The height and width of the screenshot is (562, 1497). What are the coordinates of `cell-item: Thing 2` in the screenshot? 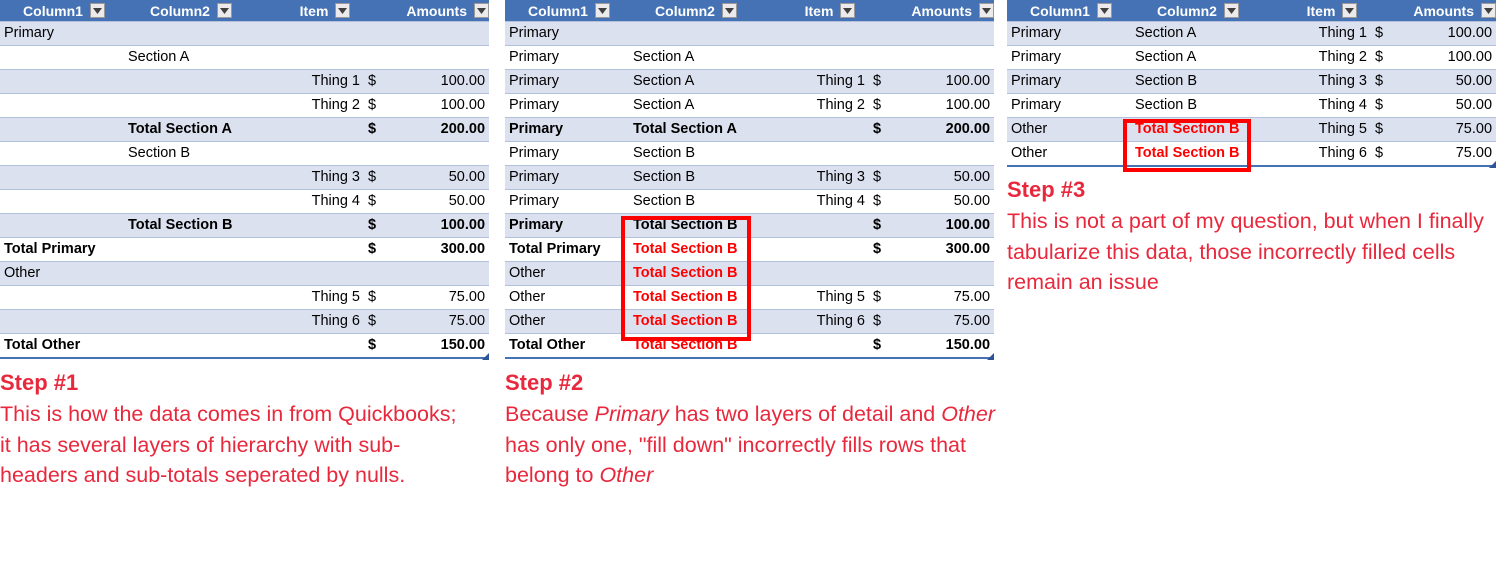 It's located at (814, 105).